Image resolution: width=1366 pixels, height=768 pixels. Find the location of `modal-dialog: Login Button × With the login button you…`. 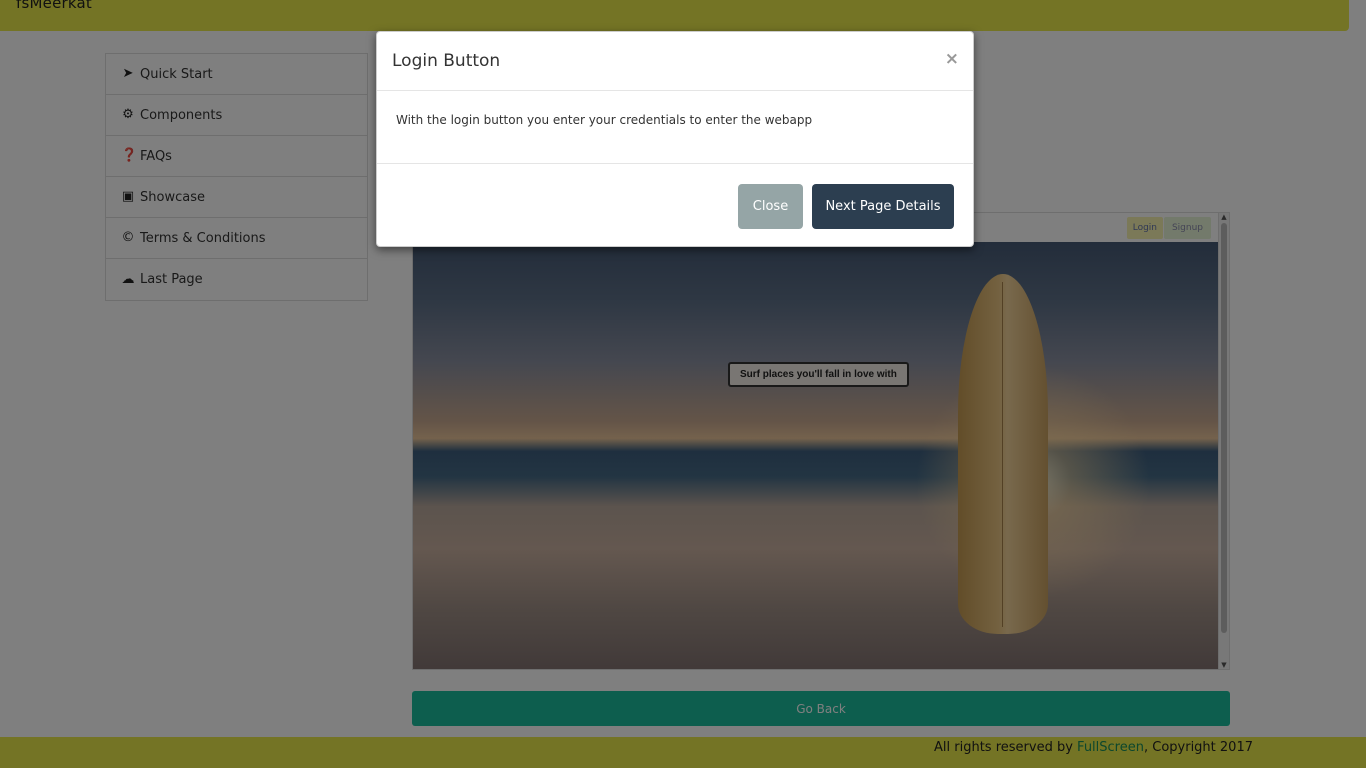

modal-dialog: Login Button × With the login button you… is located at coordinates (675, 139).